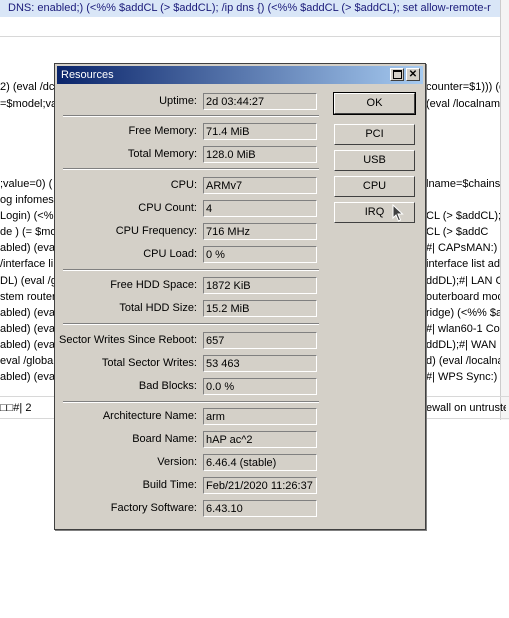 This screenshot has width=509, height=618. I want to click on mouse-pointer-icon, so click(398, 213).